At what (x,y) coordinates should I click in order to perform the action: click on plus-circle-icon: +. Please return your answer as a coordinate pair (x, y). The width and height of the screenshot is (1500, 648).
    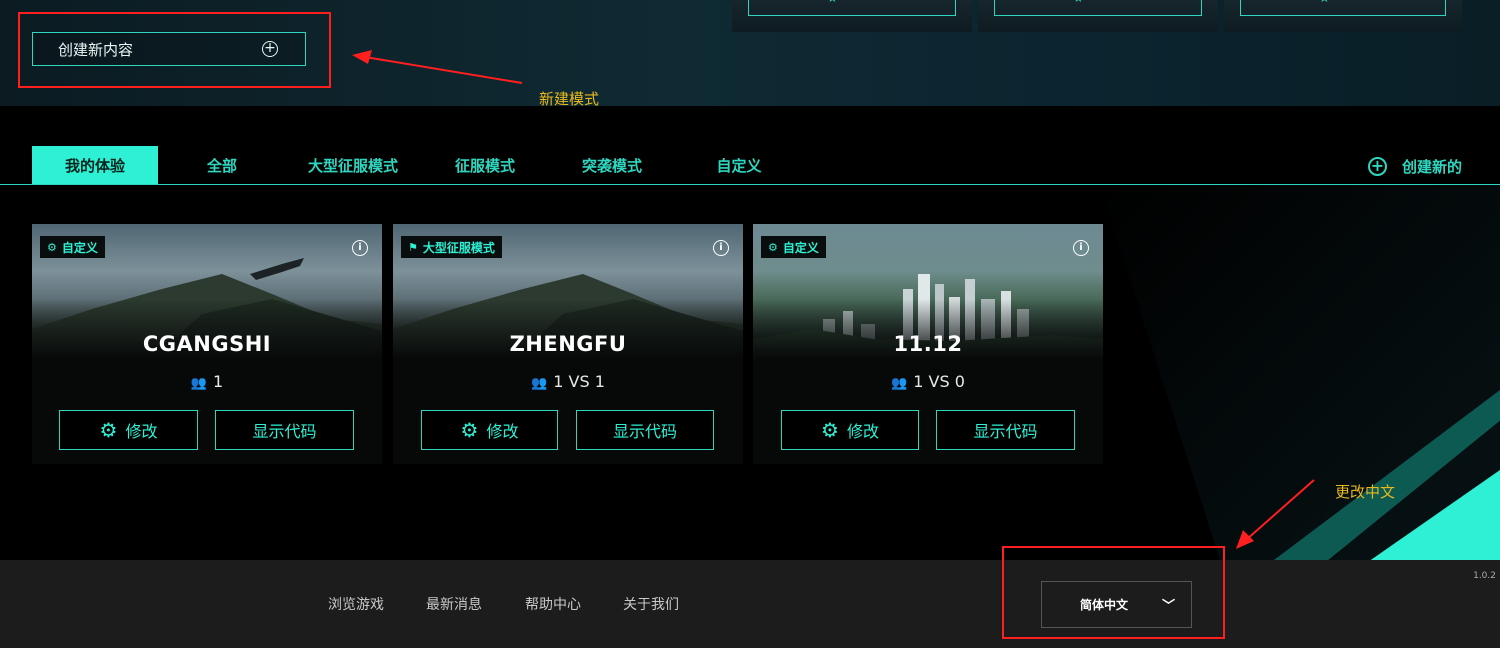
    Looking at the image, I should click on (1377, 166).